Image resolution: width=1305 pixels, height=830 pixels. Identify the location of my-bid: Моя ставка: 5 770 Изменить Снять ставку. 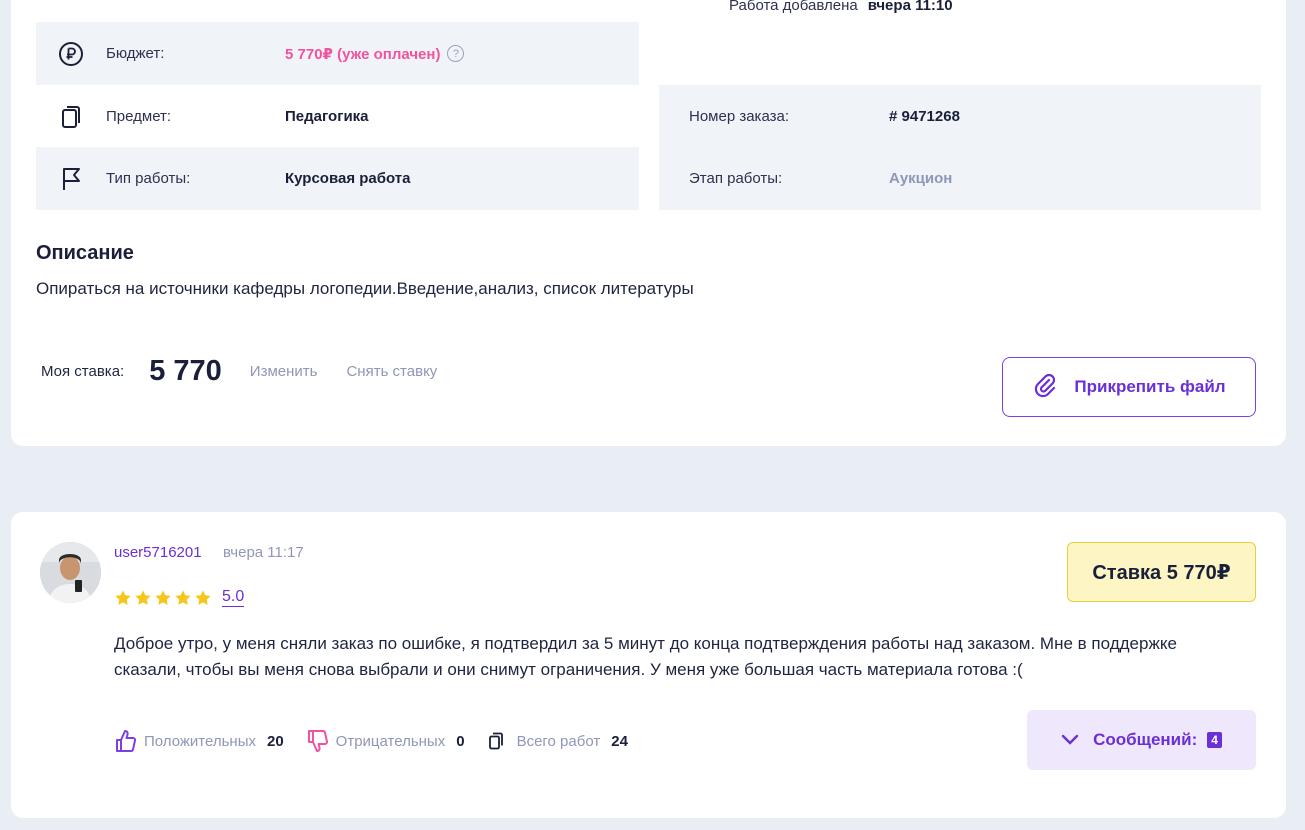
(253, 371).